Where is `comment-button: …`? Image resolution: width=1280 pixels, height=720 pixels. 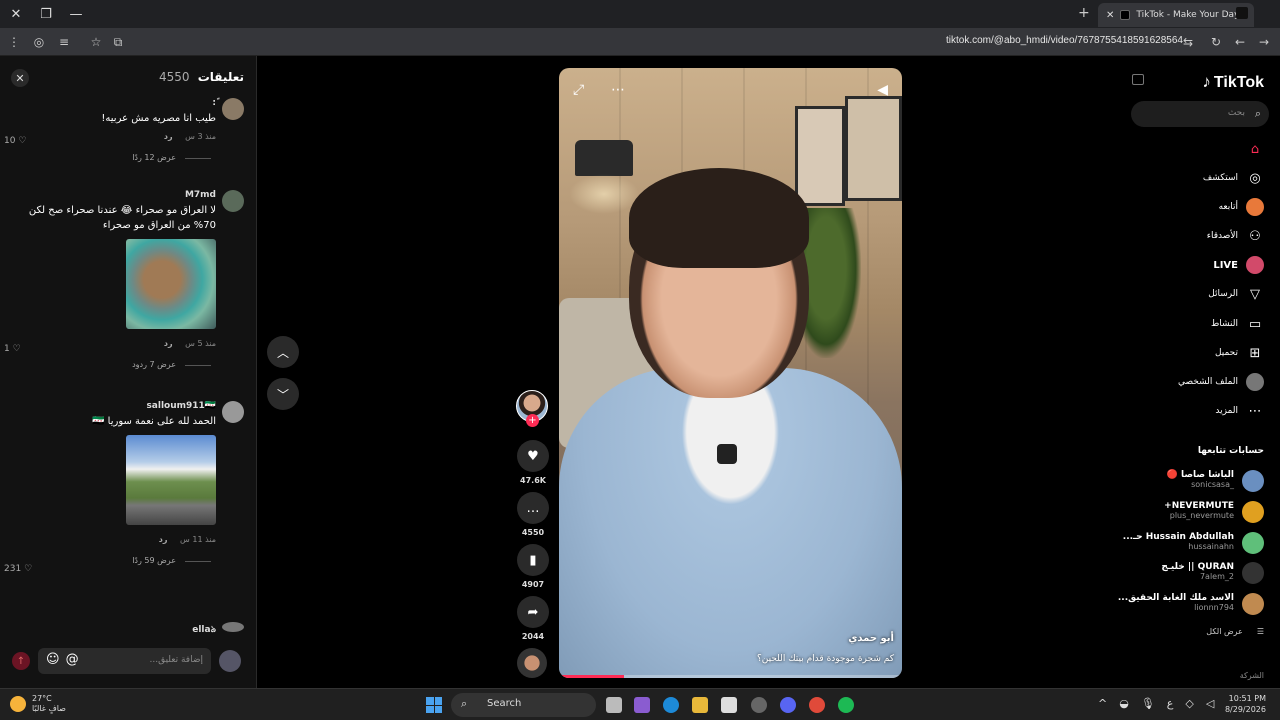
comment-button: … is located at coordinates (533, 508).